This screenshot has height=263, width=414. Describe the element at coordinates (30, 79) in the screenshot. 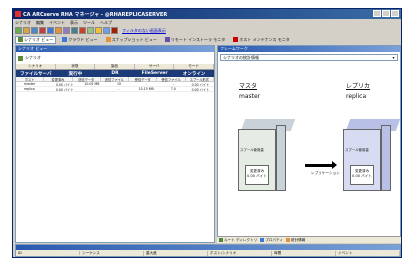

I see `col-host: ホスト` at that location.